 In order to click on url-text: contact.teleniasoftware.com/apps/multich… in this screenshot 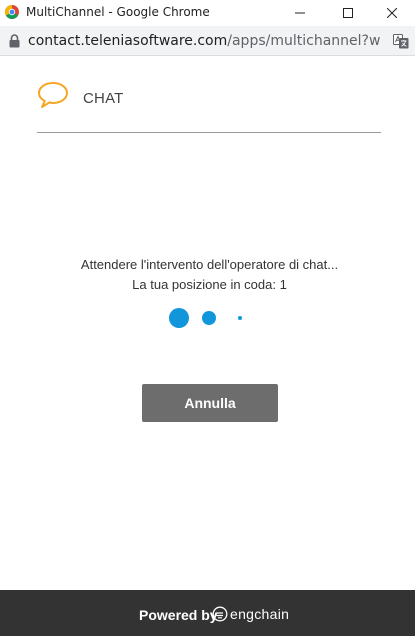, I will do `click(204, 41)`.